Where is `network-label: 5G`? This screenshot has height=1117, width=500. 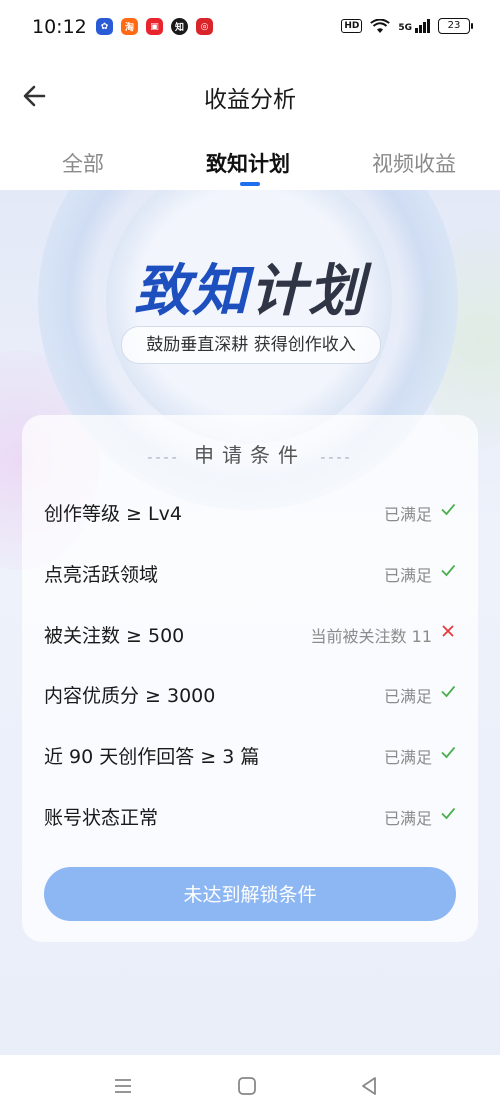 network-label: 5G is located at coordinates (405, 28).